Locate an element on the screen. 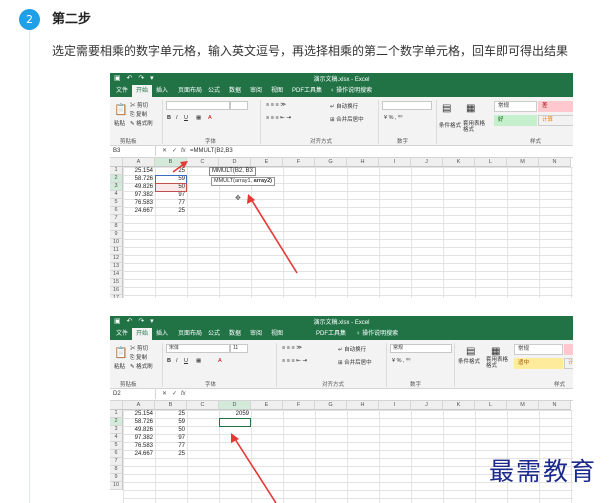 This screenshot has width=611, height=503. step-title: 第二步 is located at coordinates (72, 19).